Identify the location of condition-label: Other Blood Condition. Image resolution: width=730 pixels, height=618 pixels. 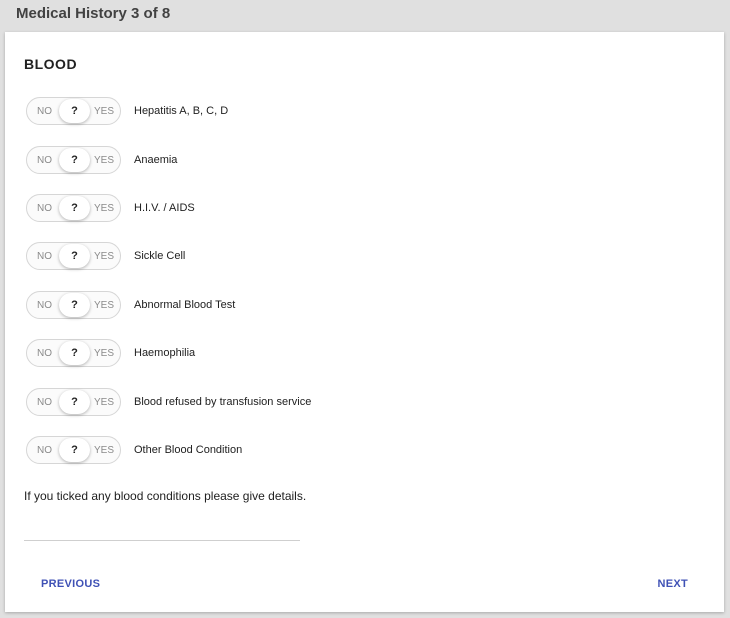
(188, 449).